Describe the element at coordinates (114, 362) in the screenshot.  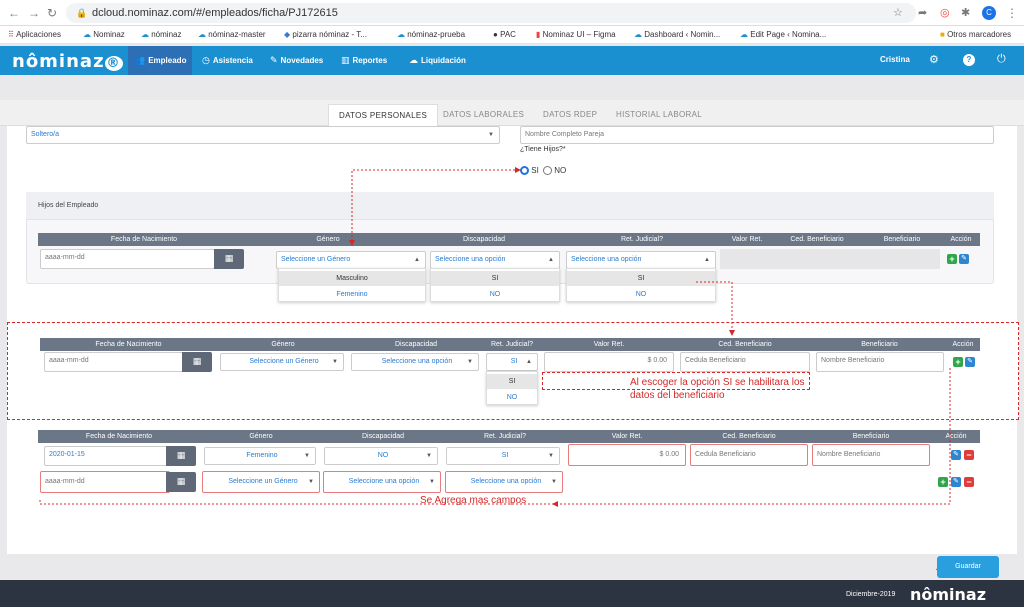
I see `birthdate-input-2: aaaa-mm-dd` at that location.